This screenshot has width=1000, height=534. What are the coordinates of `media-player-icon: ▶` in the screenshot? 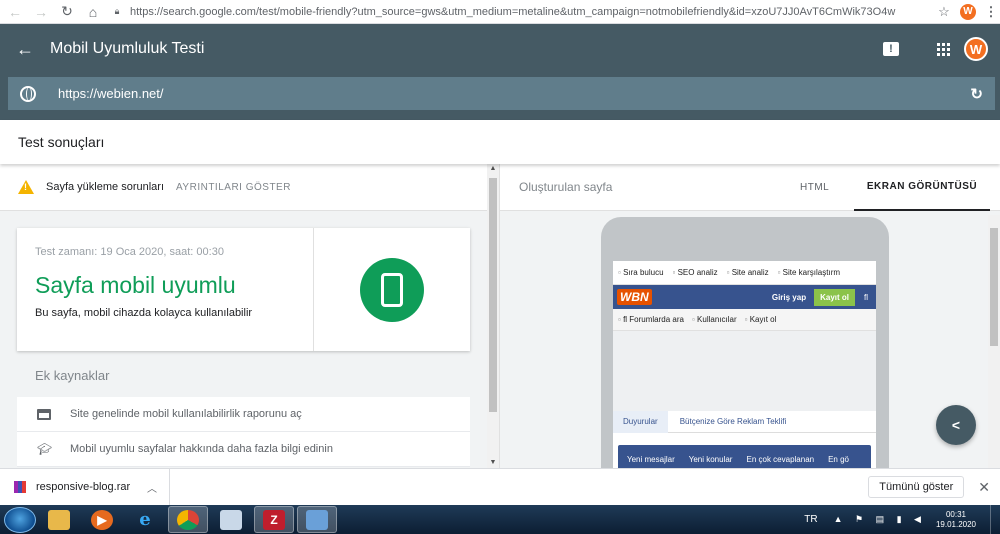 It's located at (102, 519).